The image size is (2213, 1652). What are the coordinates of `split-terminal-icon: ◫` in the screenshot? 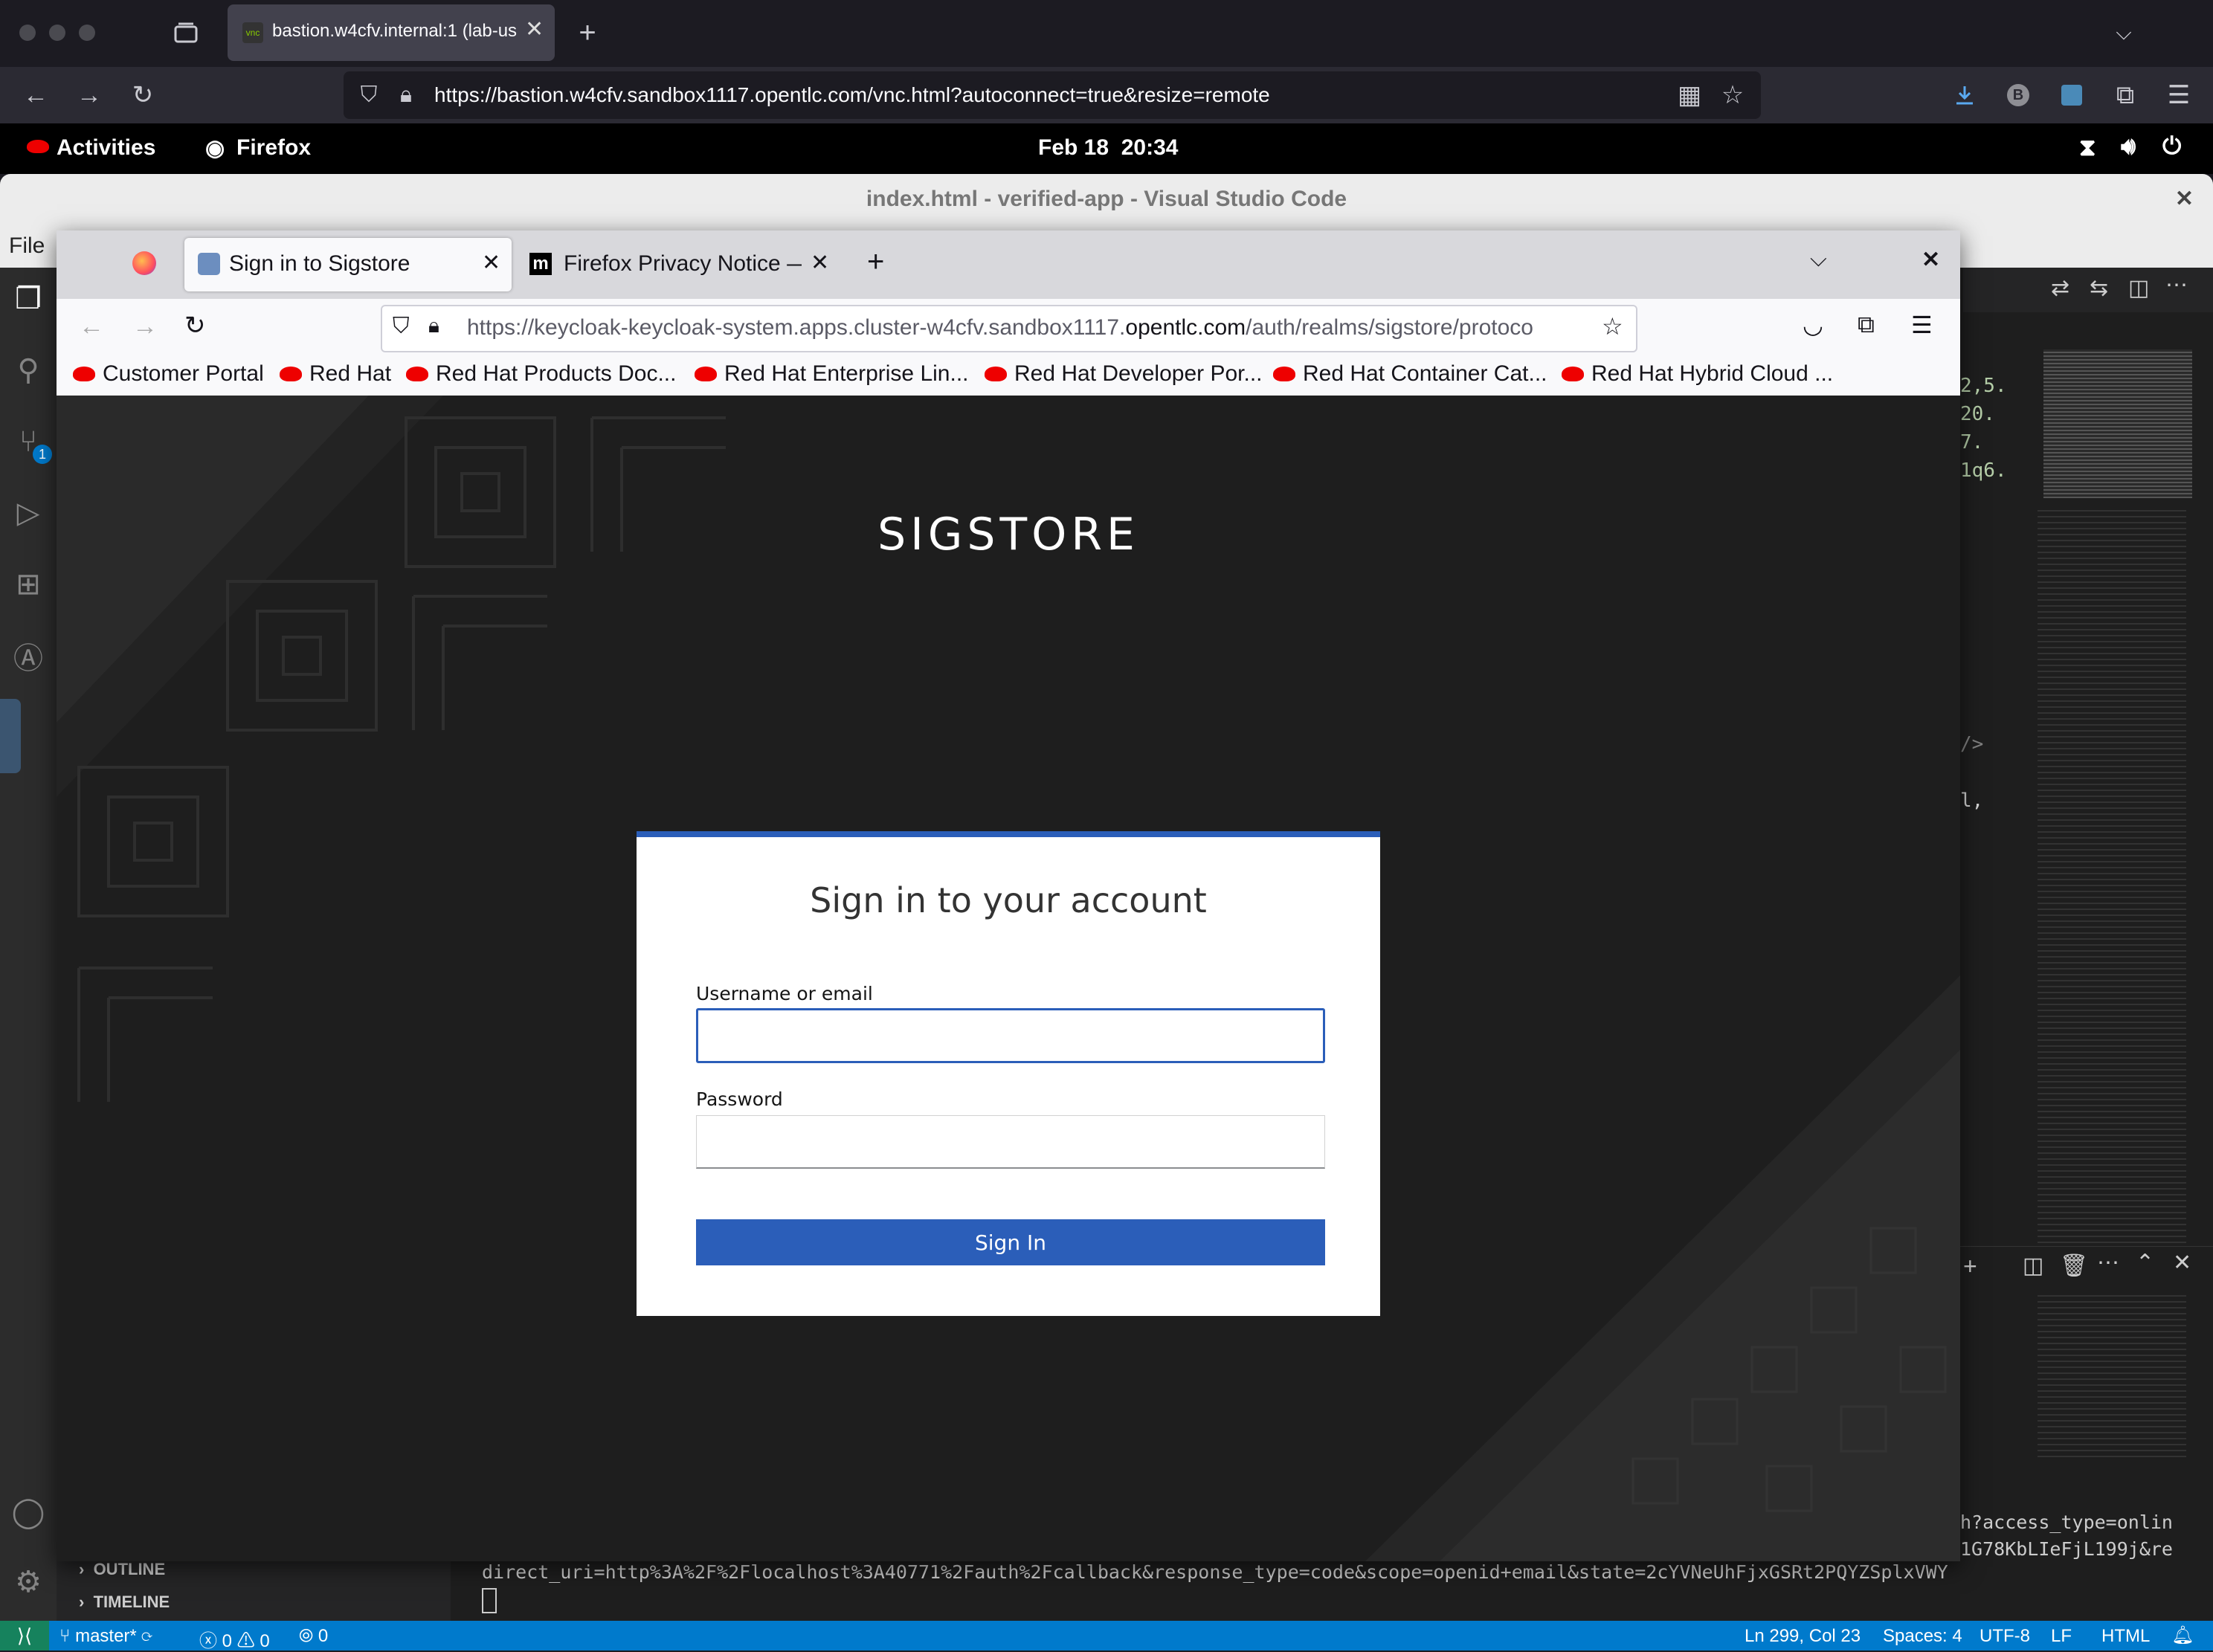 It's located at (2033, 1266).